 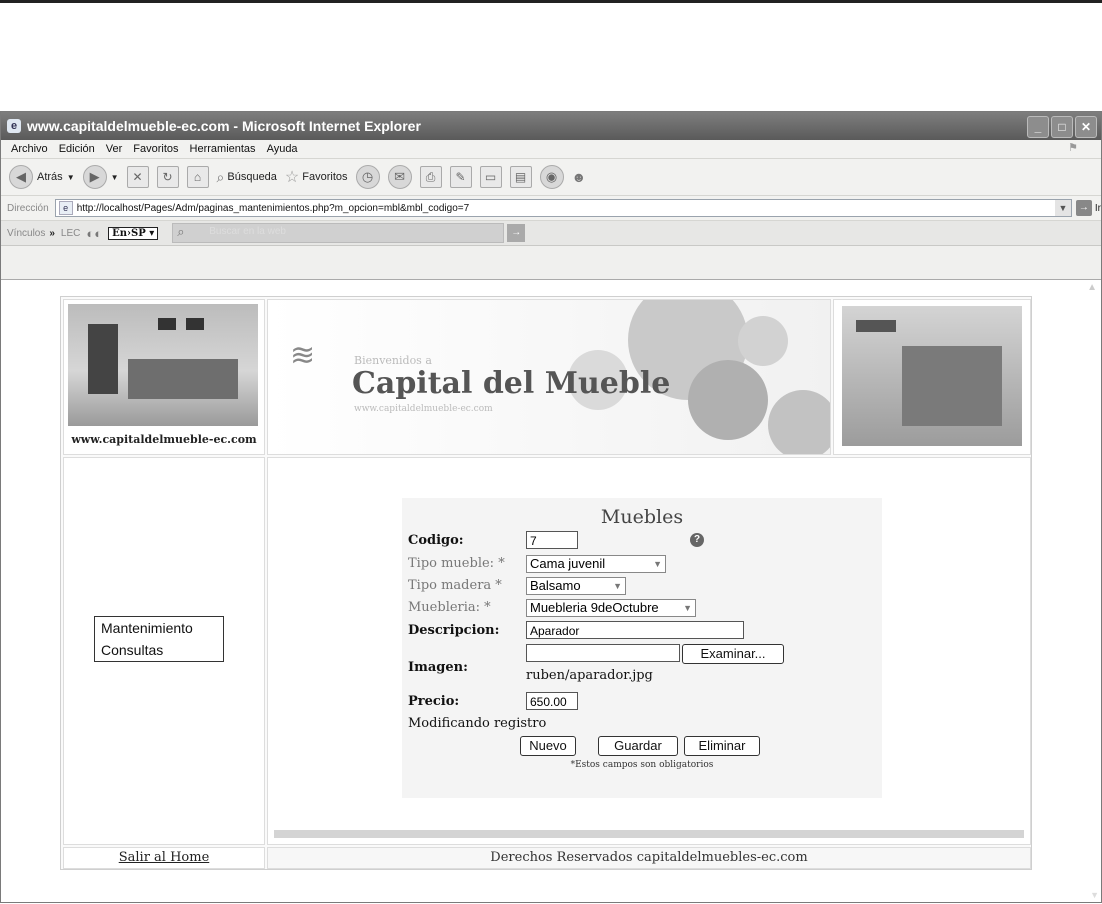 I want to click on precio-input: 650.00, so click(x=552, y=701).